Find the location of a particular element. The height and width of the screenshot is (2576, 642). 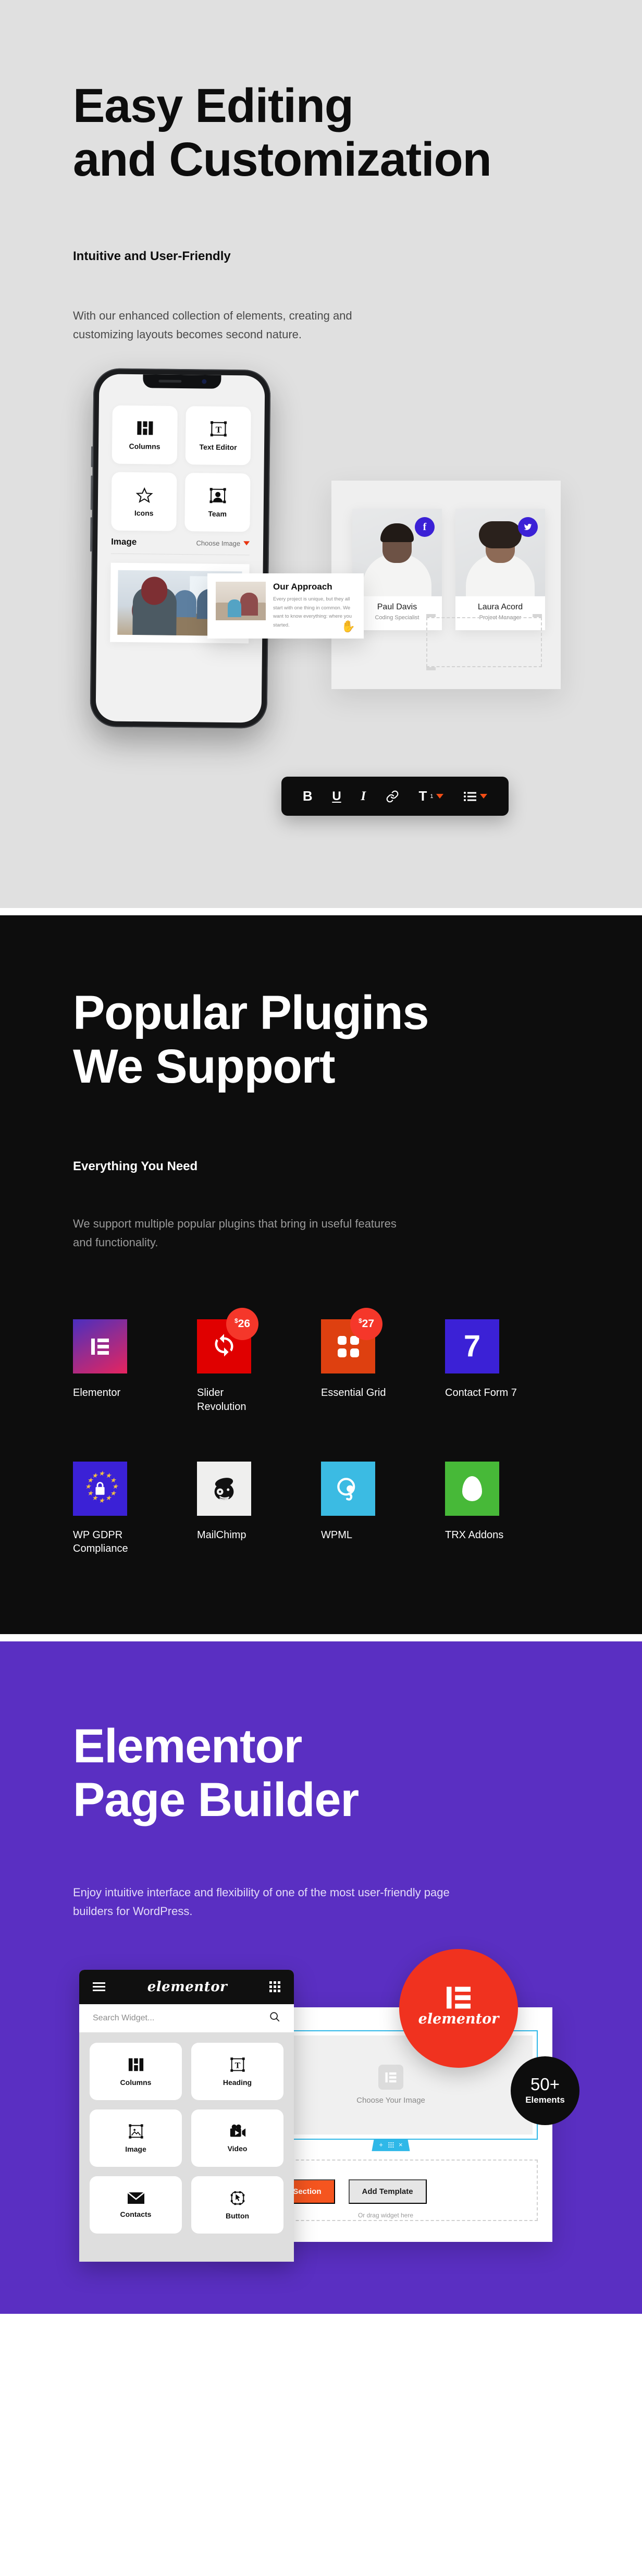

plugin-name: Essential Grid is located at coordinates (353, 1393).